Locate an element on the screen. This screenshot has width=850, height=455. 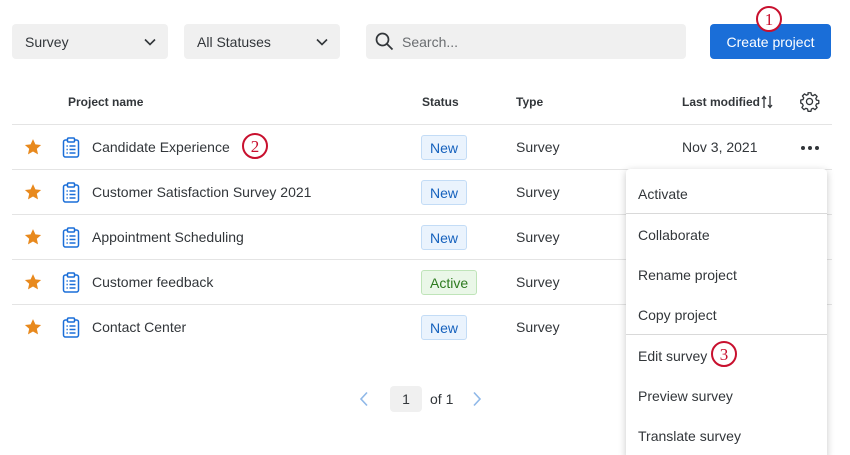
project-name-link: Candidate Experience is located at coordinates (161, 147).